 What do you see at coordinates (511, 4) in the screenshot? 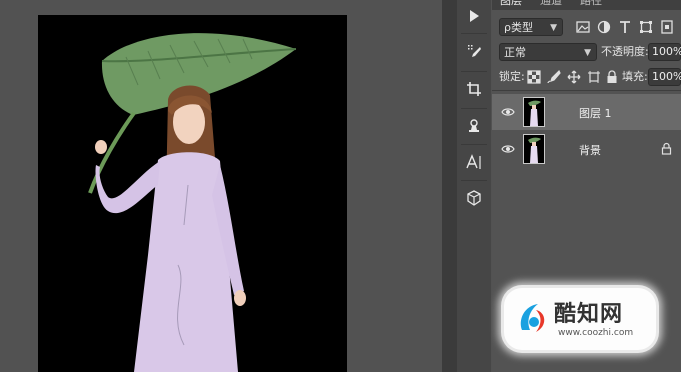
I see `tab-layers: 图层` at bounding box center [511, 4].